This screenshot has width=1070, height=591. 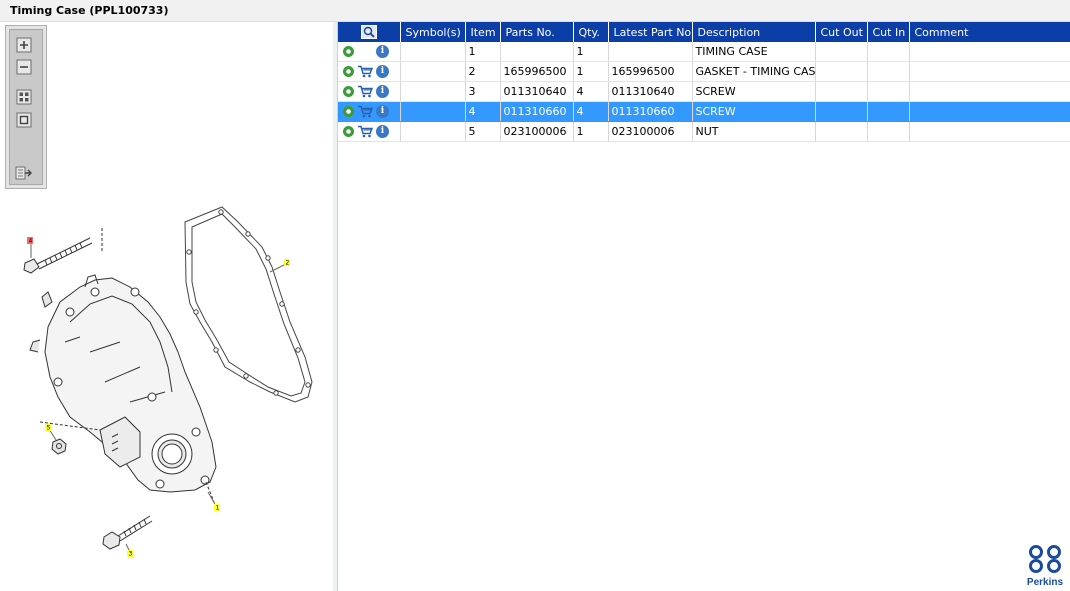 I want to click on cell-parts-no: 011310640, so click(x=537, y=91).